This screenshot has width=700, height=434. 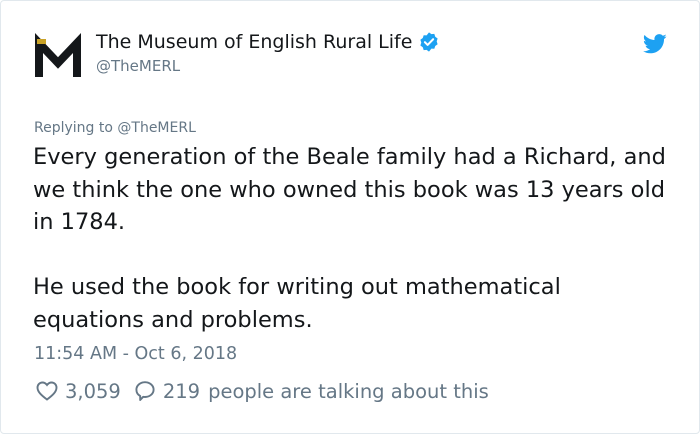 I want to click on author-handle: @TheMERL, so click(x=138, y=66).